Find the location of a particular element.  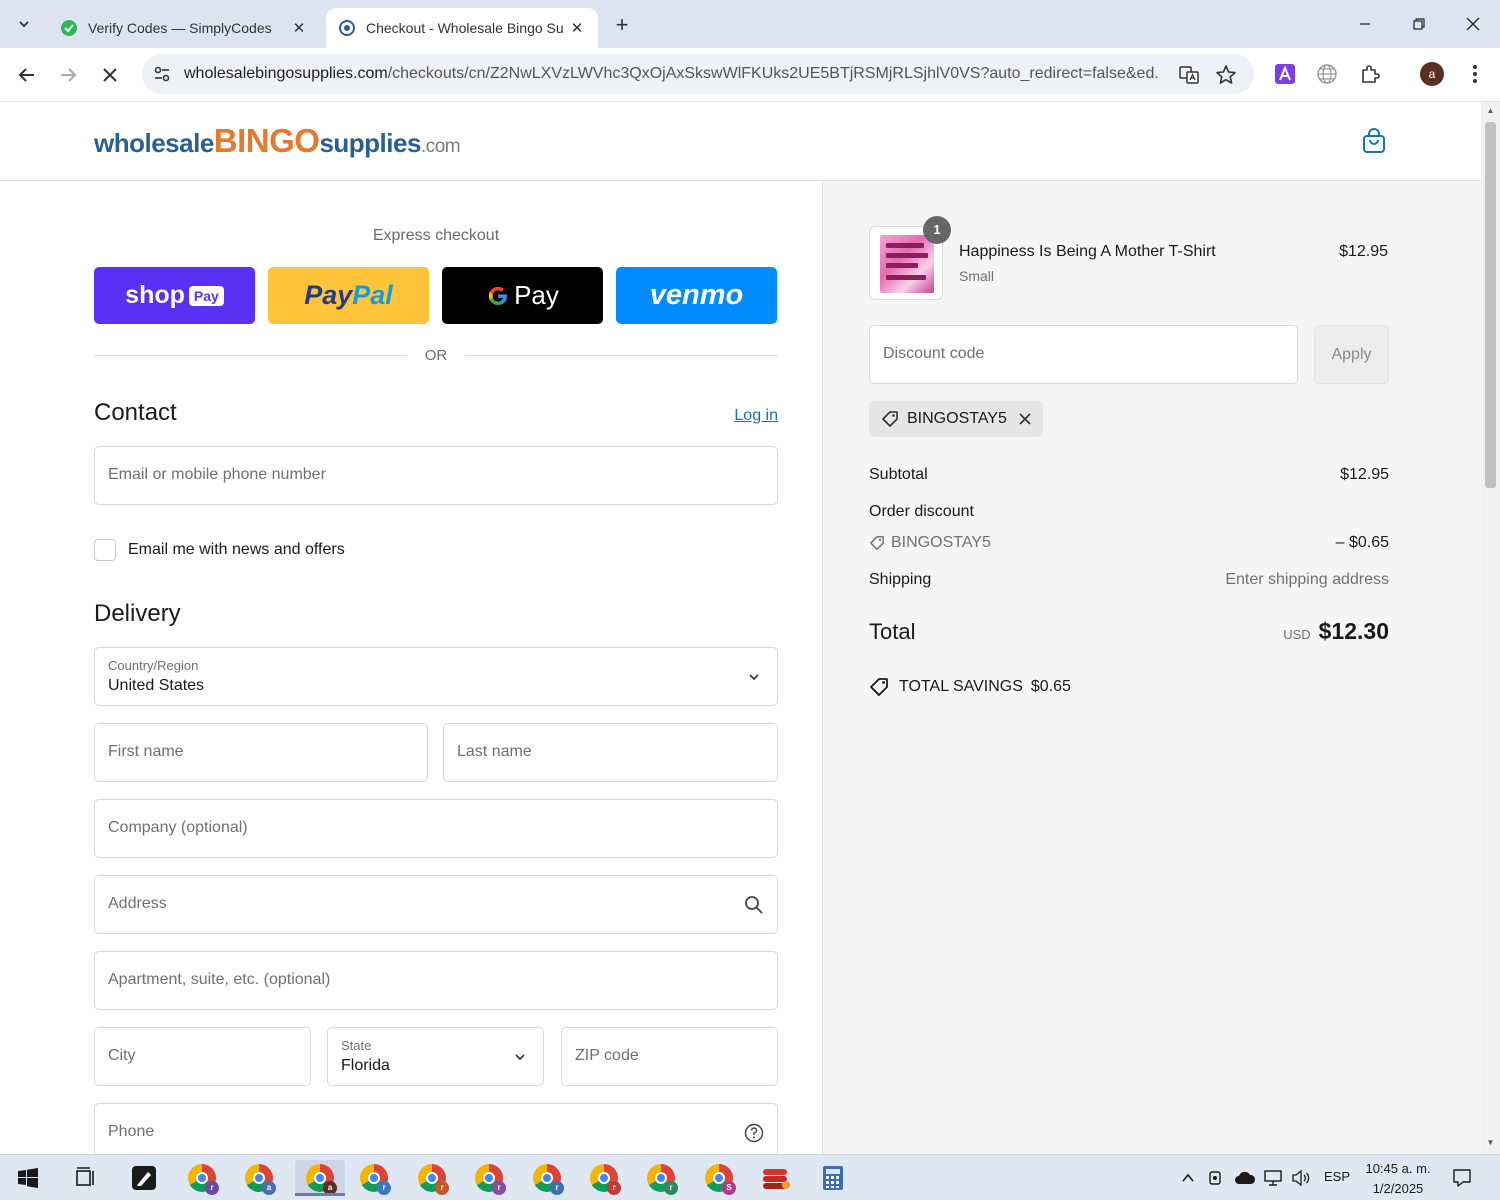

last-name-field: Last name is located at coordinates (610, 752).